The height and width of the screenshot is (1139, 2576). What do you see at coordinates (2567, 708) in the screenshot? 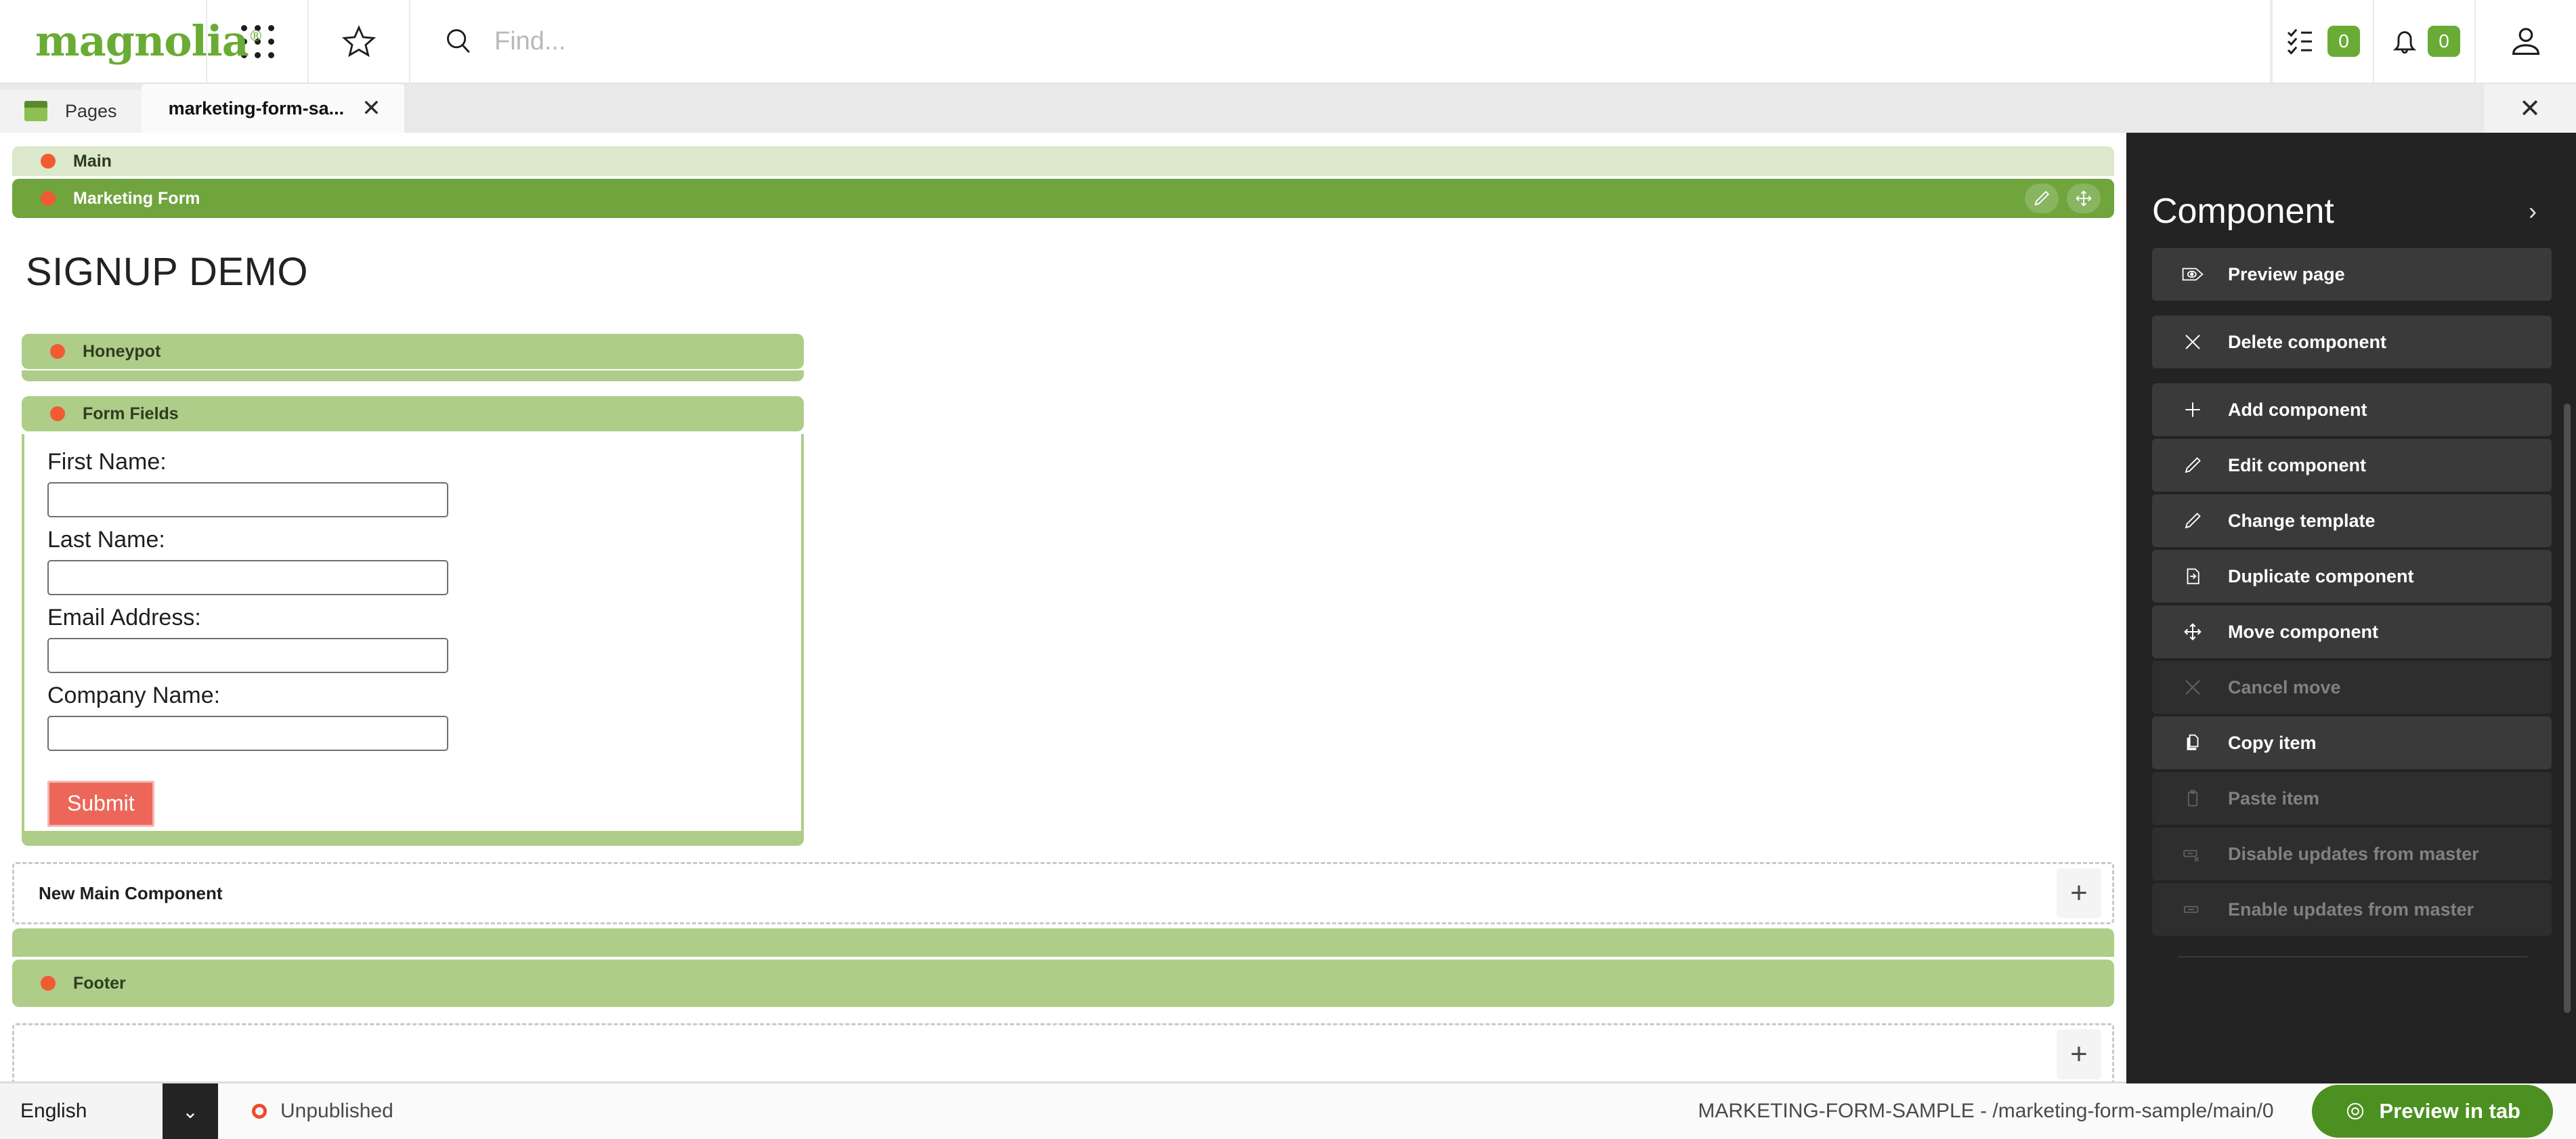
I see `panel-scrollbar` at bounding box center [2567, 708].